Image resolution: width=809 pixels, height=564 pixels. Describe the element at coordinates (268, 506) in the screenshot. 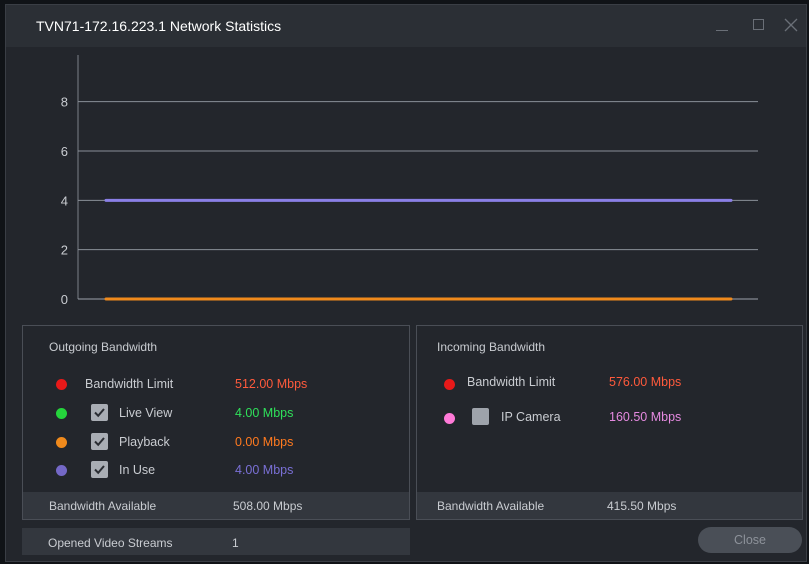

I see `outgoing-available-value: 508.00 Mbps` at that location.